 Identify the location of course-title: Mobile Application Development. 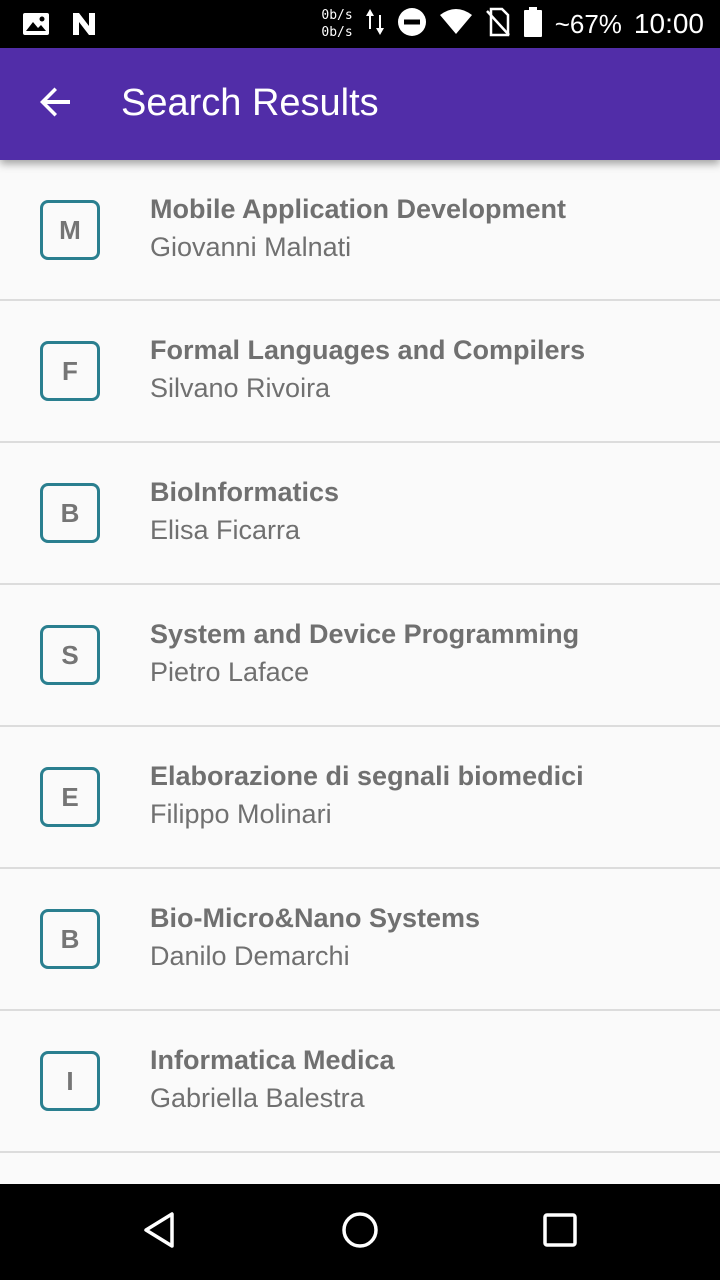
(358, 209).